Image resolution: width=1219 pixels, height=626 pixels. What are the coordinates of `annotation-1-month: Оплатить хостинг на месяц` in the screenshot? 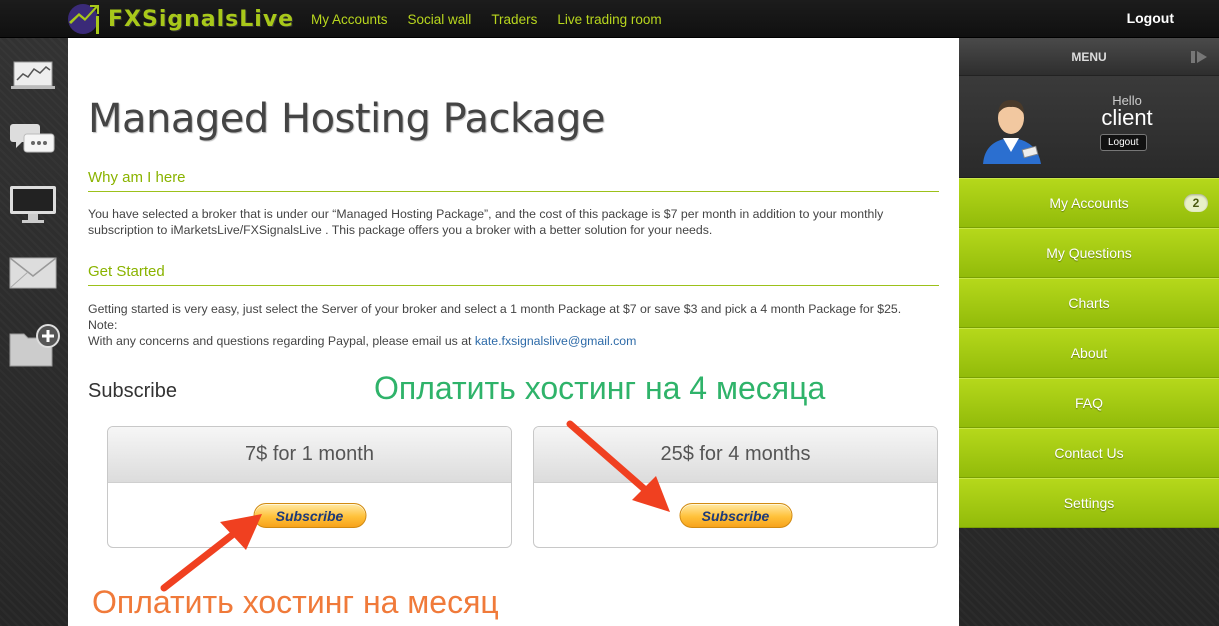 It's located at (295, 602).